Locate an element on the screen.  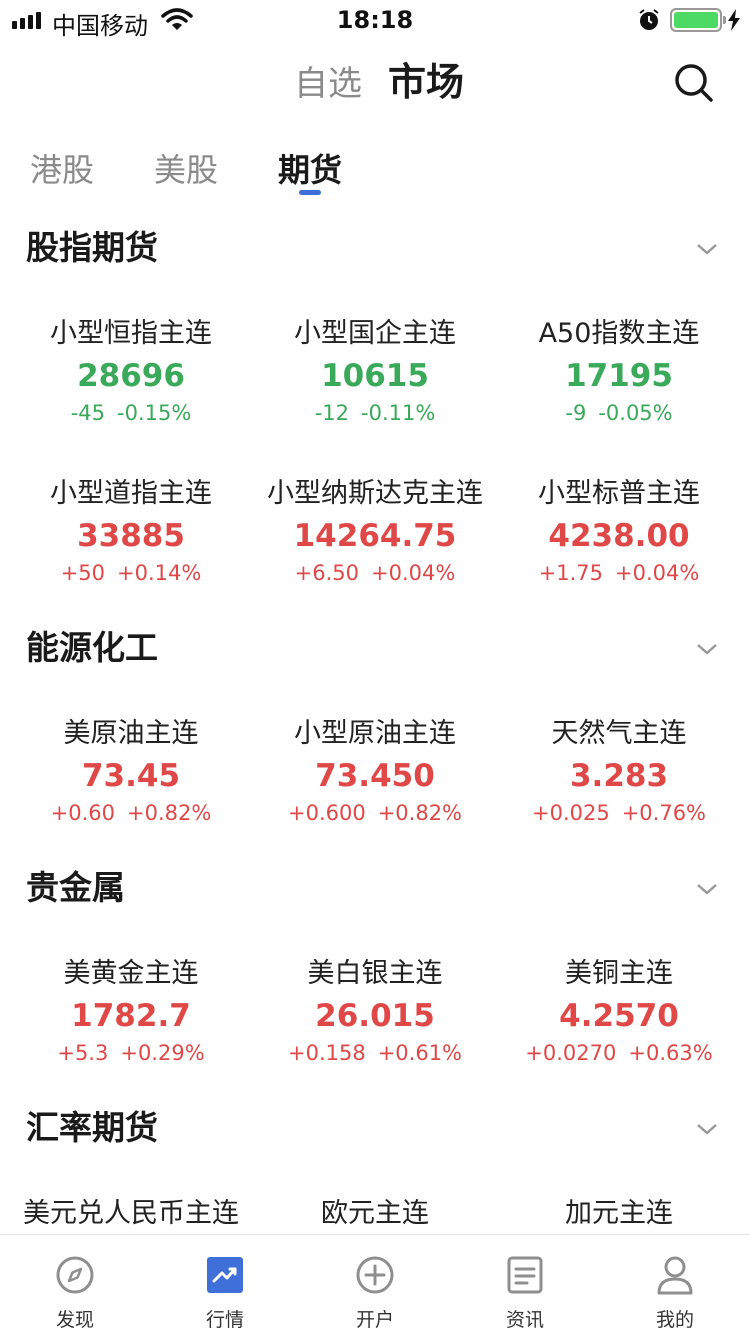
active-tab-indicator is located at coordinates (310, 192).